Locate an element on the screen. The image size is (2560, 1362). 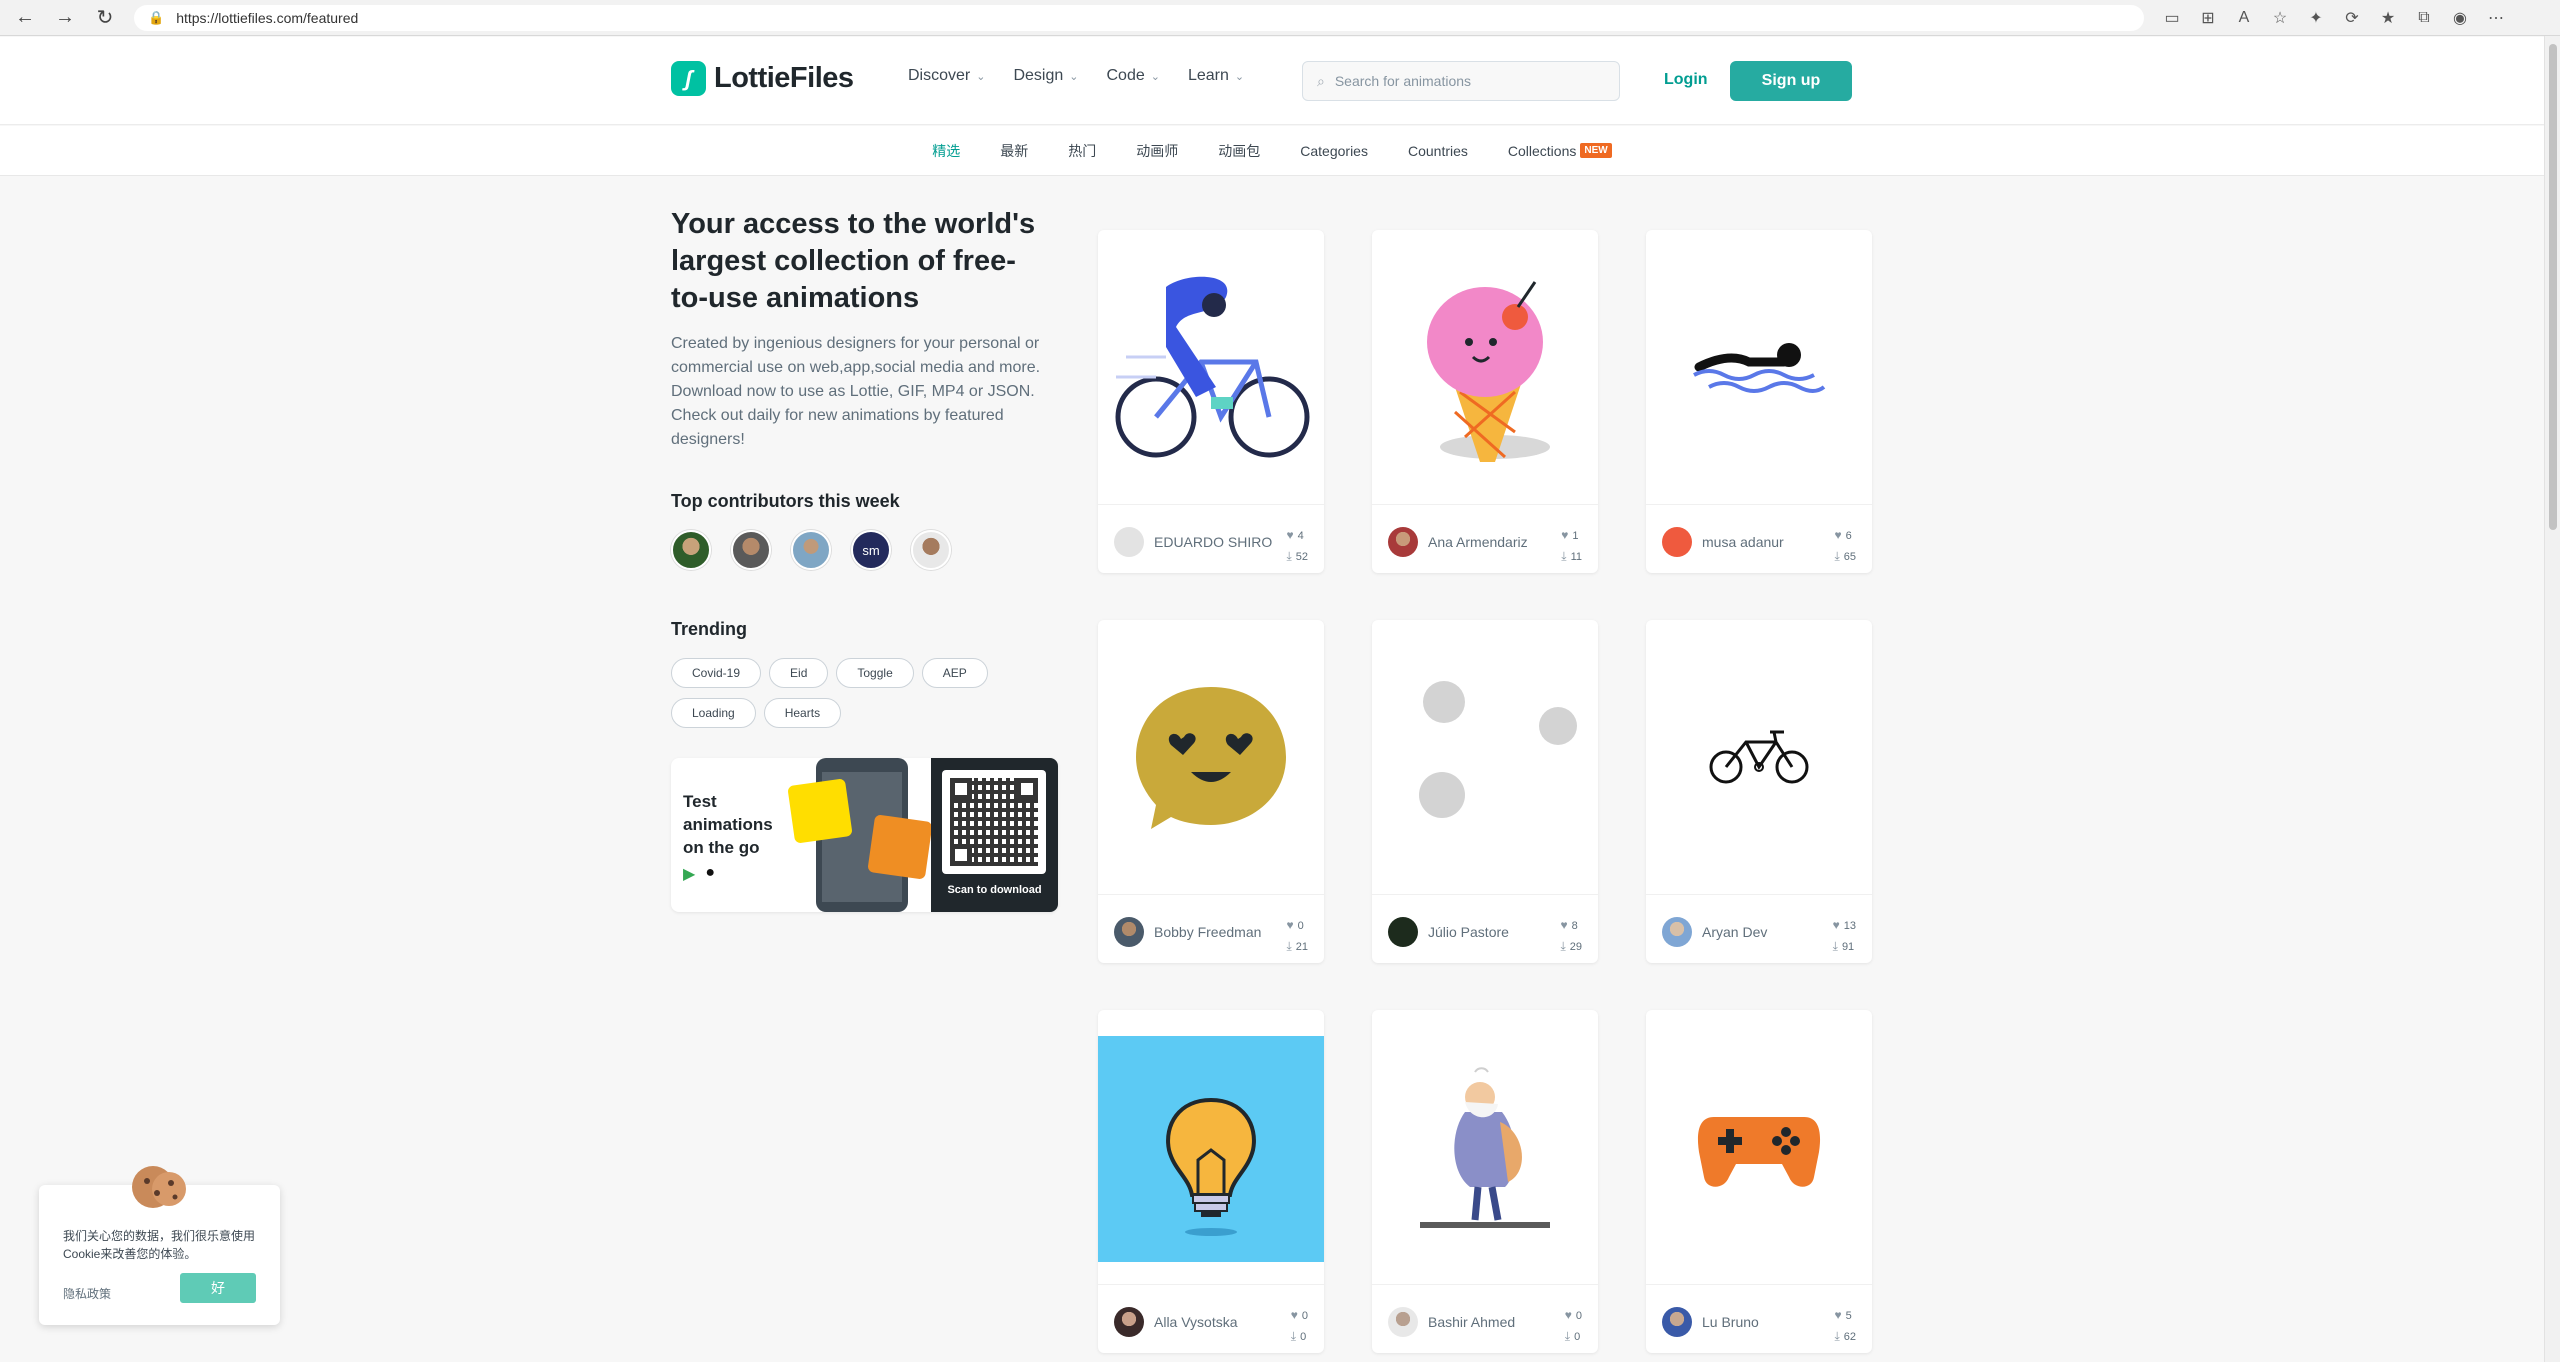
subnav-animators: 动画师 is located at coordinates (1157, 151).